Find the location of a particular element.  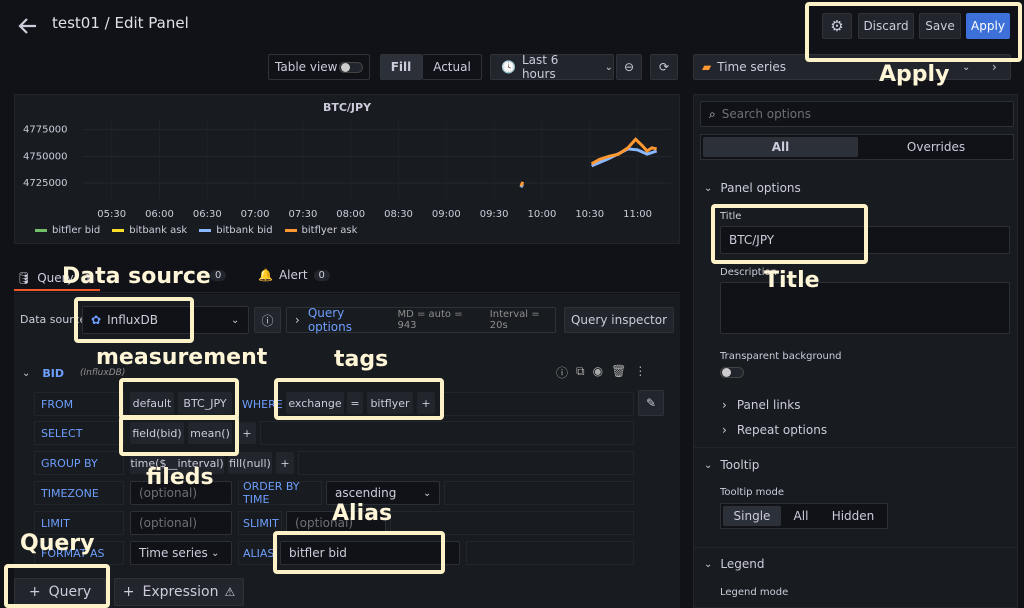

legend-swatch is located at coordinates (290, 230).